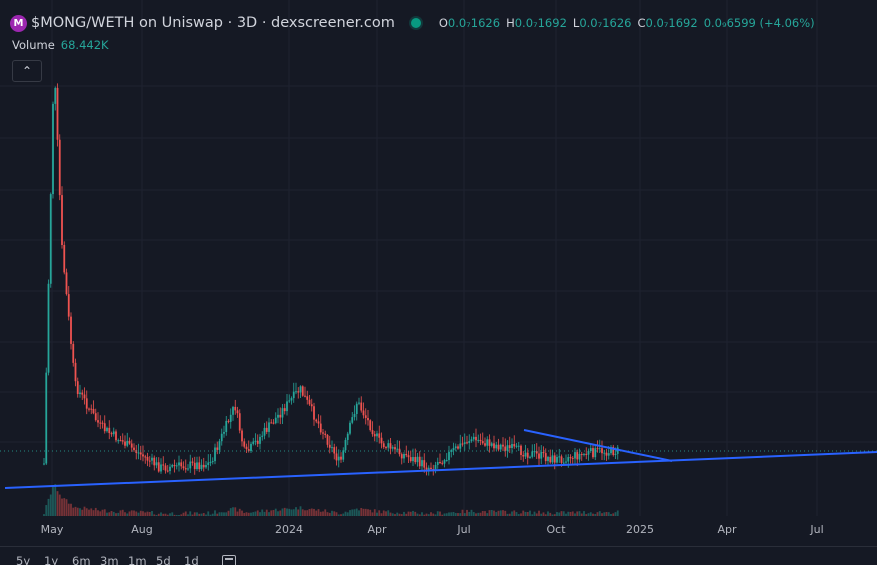 Image resolution: width=877 pixels, height=565 pixels. I want to click on range-1y-button: 1y, so click(58, 559).